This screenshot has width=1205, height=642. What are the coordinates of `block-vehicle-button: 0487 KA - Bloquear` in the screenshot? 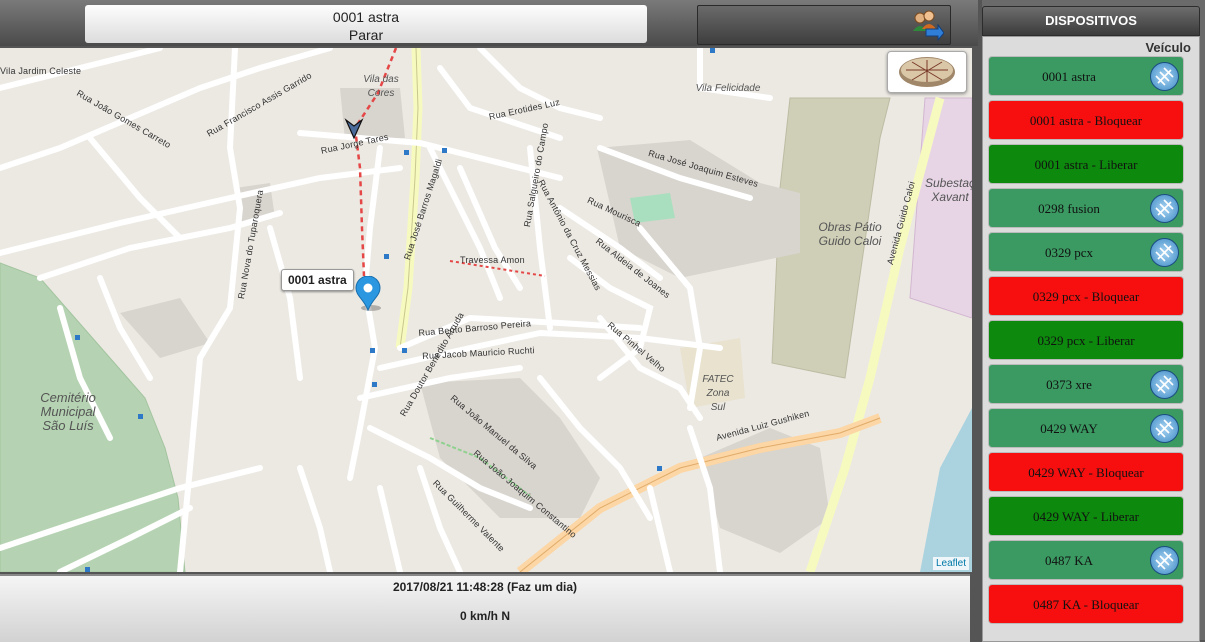 It's located at (1086, 604).